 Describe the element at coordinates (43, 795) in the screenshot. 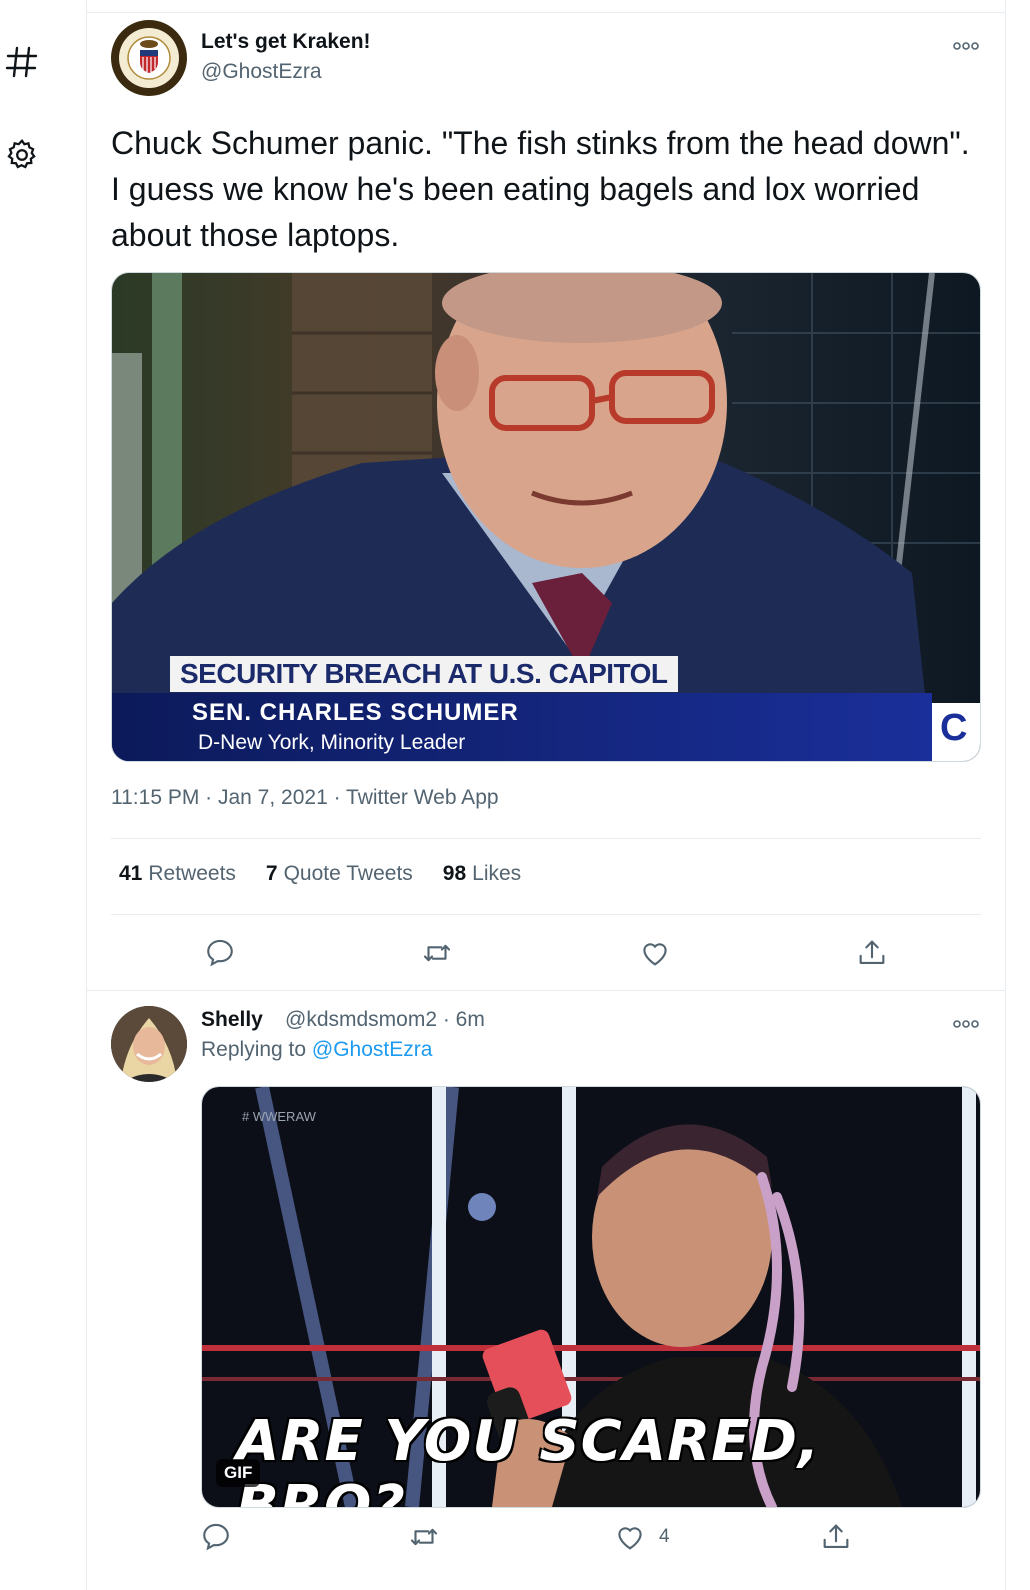

I see `left-navigation` at that location.